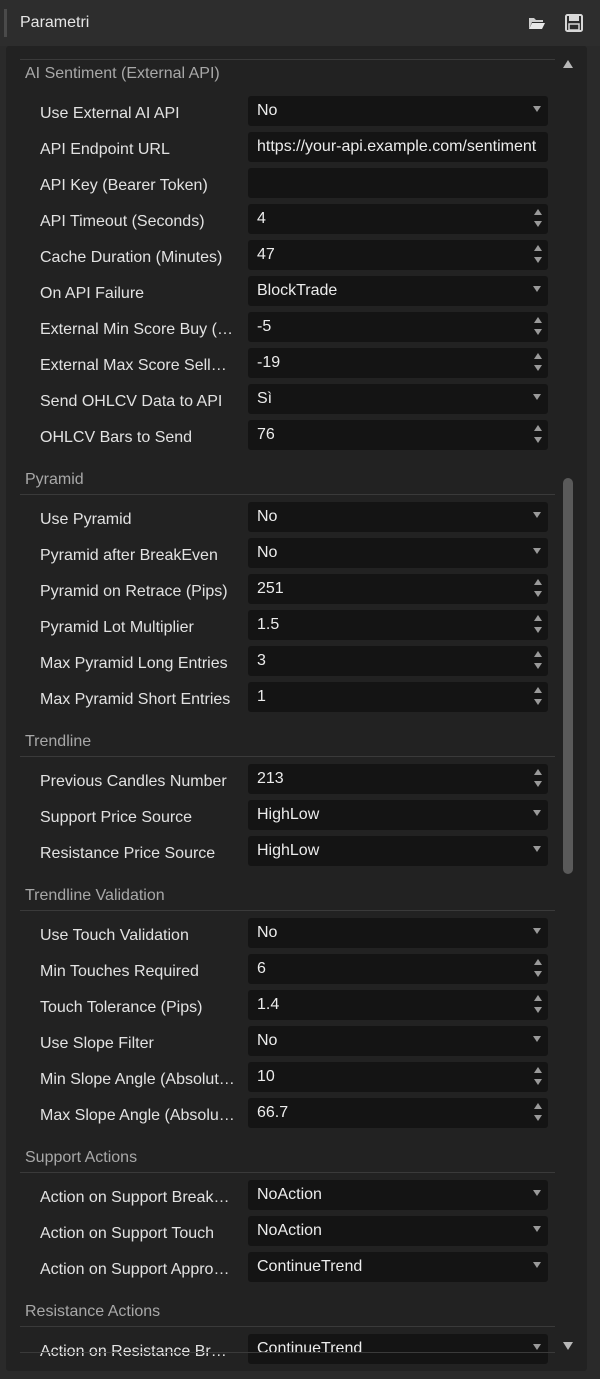  Describe the element at coordinates (398, 183) in the screenshot. I see `parameter-text-input` at that location.